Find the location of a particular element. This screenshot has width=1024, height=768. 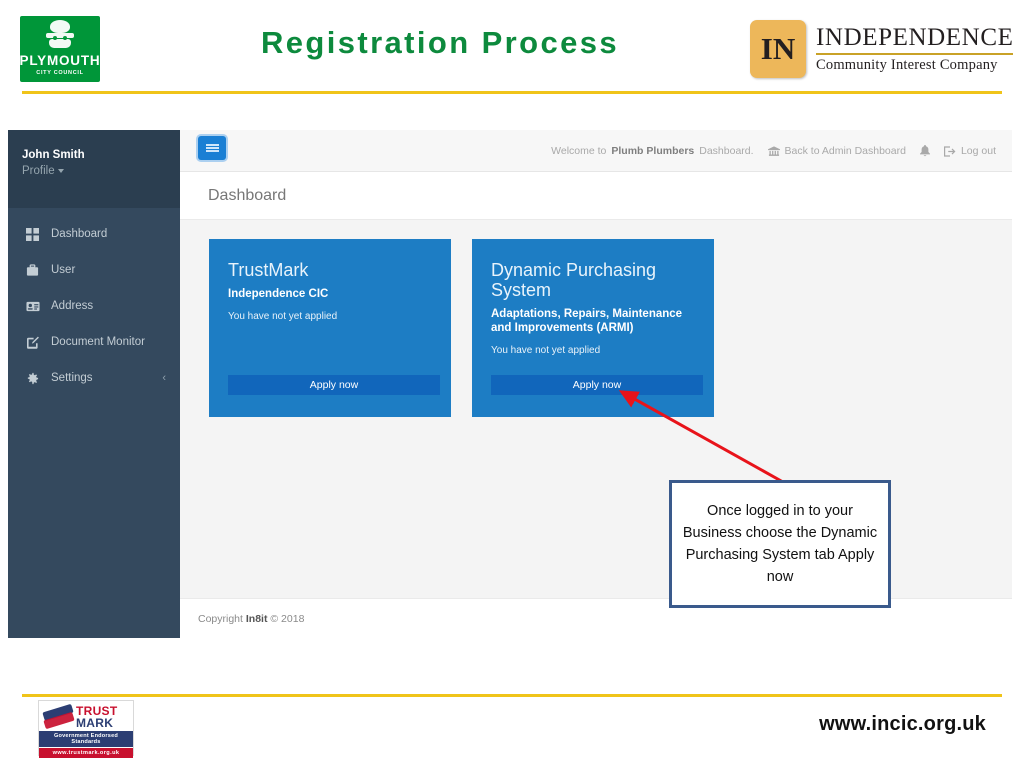

independence-tagline: Community Interest Company is located at coordinates (907, 65).